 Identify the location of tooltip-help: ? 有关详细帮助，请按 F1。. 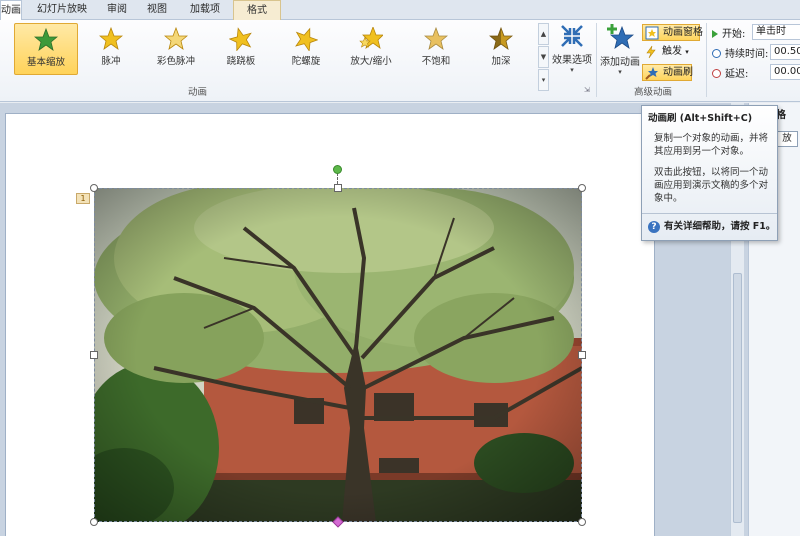
(711, 225).